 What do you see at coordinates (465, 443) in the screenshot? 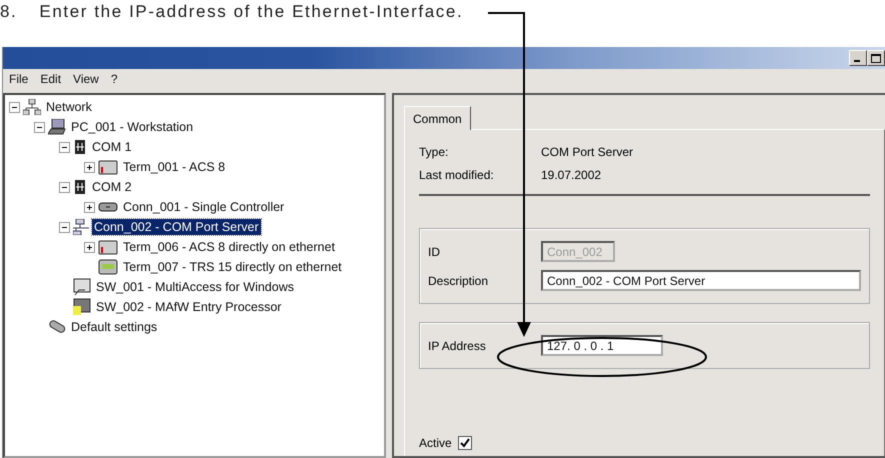
I see `checkbox` at bounding box center [465, 443].